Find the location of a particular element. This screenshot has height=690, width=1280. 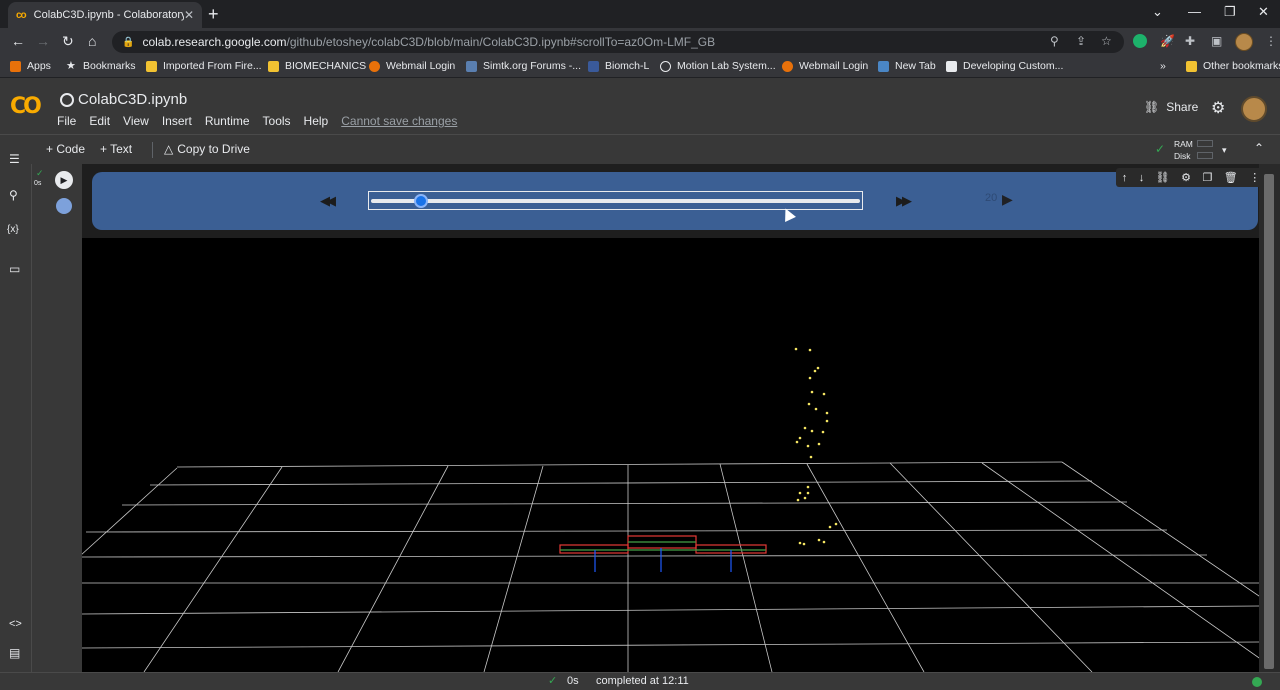

rewind-icon: ◀◀ is located at coordinates (328, 201).